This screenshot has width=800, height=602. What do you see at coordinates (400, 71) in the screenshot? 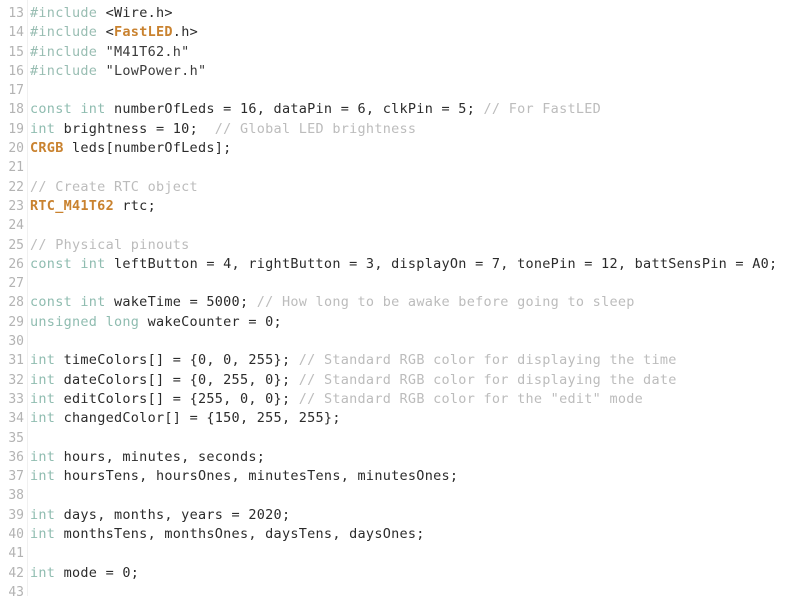
I see `code-line: 16 #include "LowPower.h"` at bounding box center [400, 71].